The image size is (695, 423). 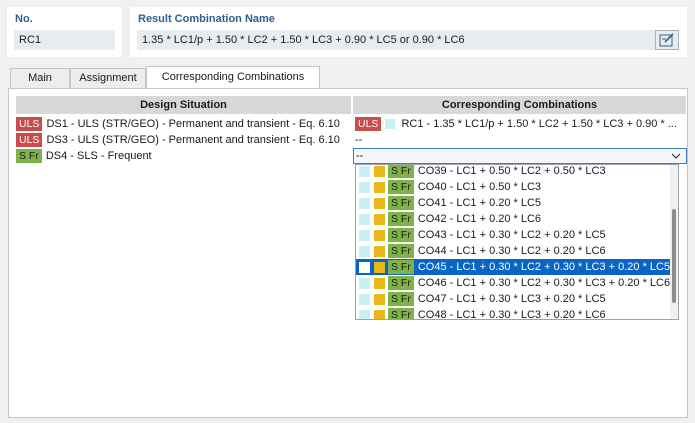 What do you see at coordinates (520, 105) in the screenshot?
I see `column-header-corresponding-combinations: Corresponding Combinations` at bounding box center [520, 105].